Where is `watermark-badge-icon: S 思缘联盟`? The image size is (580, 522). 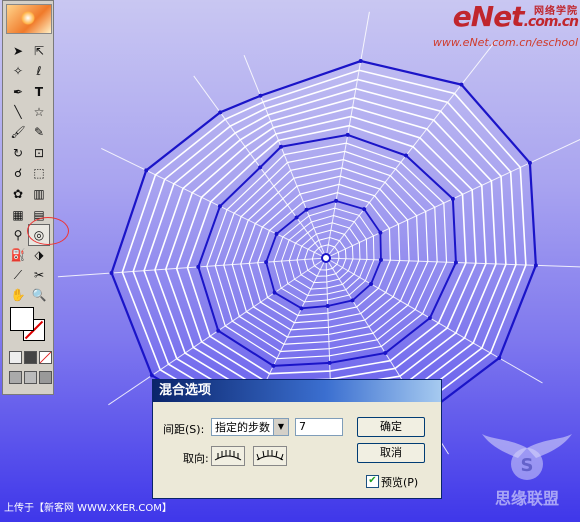 watermark-badge-icon: S 思缘联盟 is located at coordinates (527, 471).